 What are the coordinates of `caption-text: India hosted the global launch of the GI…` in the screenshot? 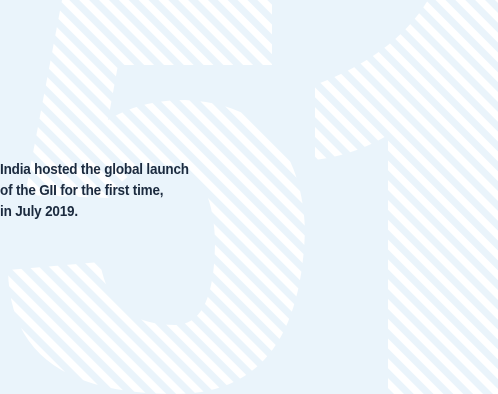 It's located at (117, 190).